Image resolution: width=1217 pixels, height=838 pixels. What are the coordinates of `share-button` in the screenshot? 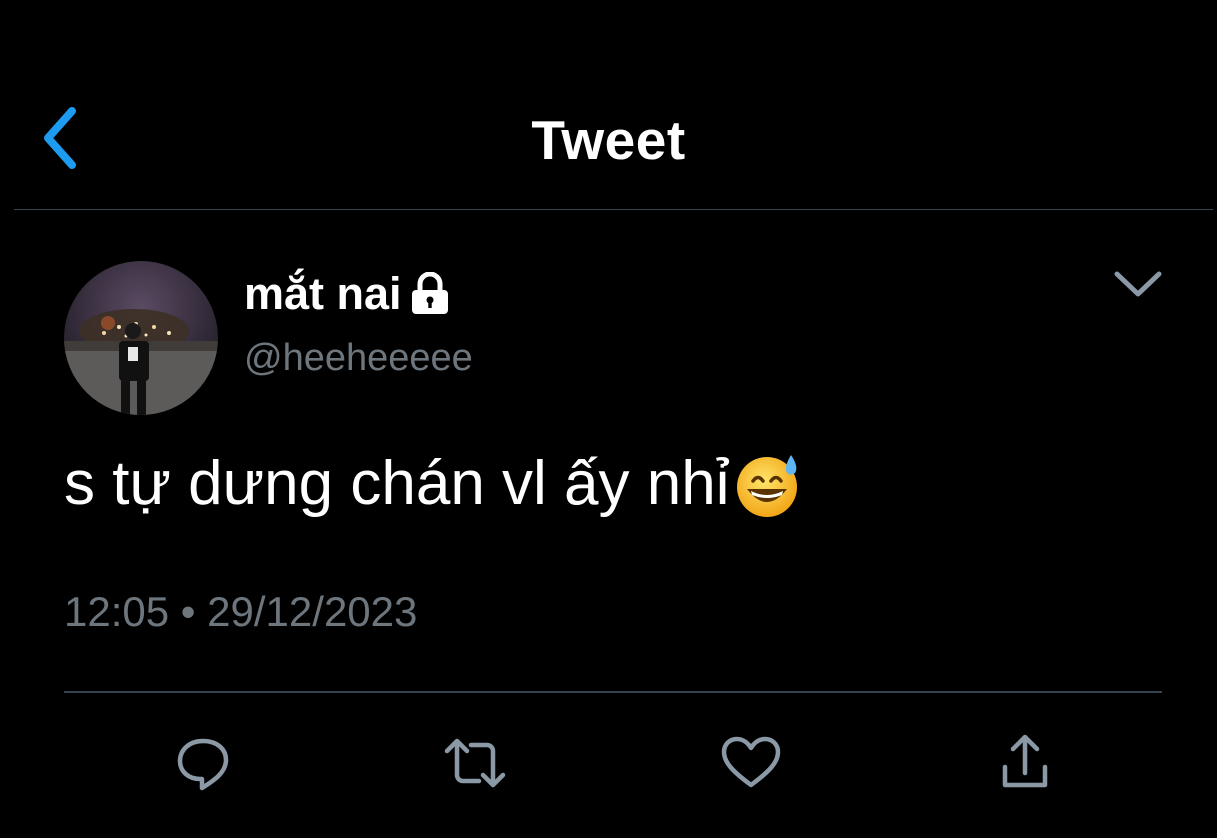 It's located at (1025, 765).